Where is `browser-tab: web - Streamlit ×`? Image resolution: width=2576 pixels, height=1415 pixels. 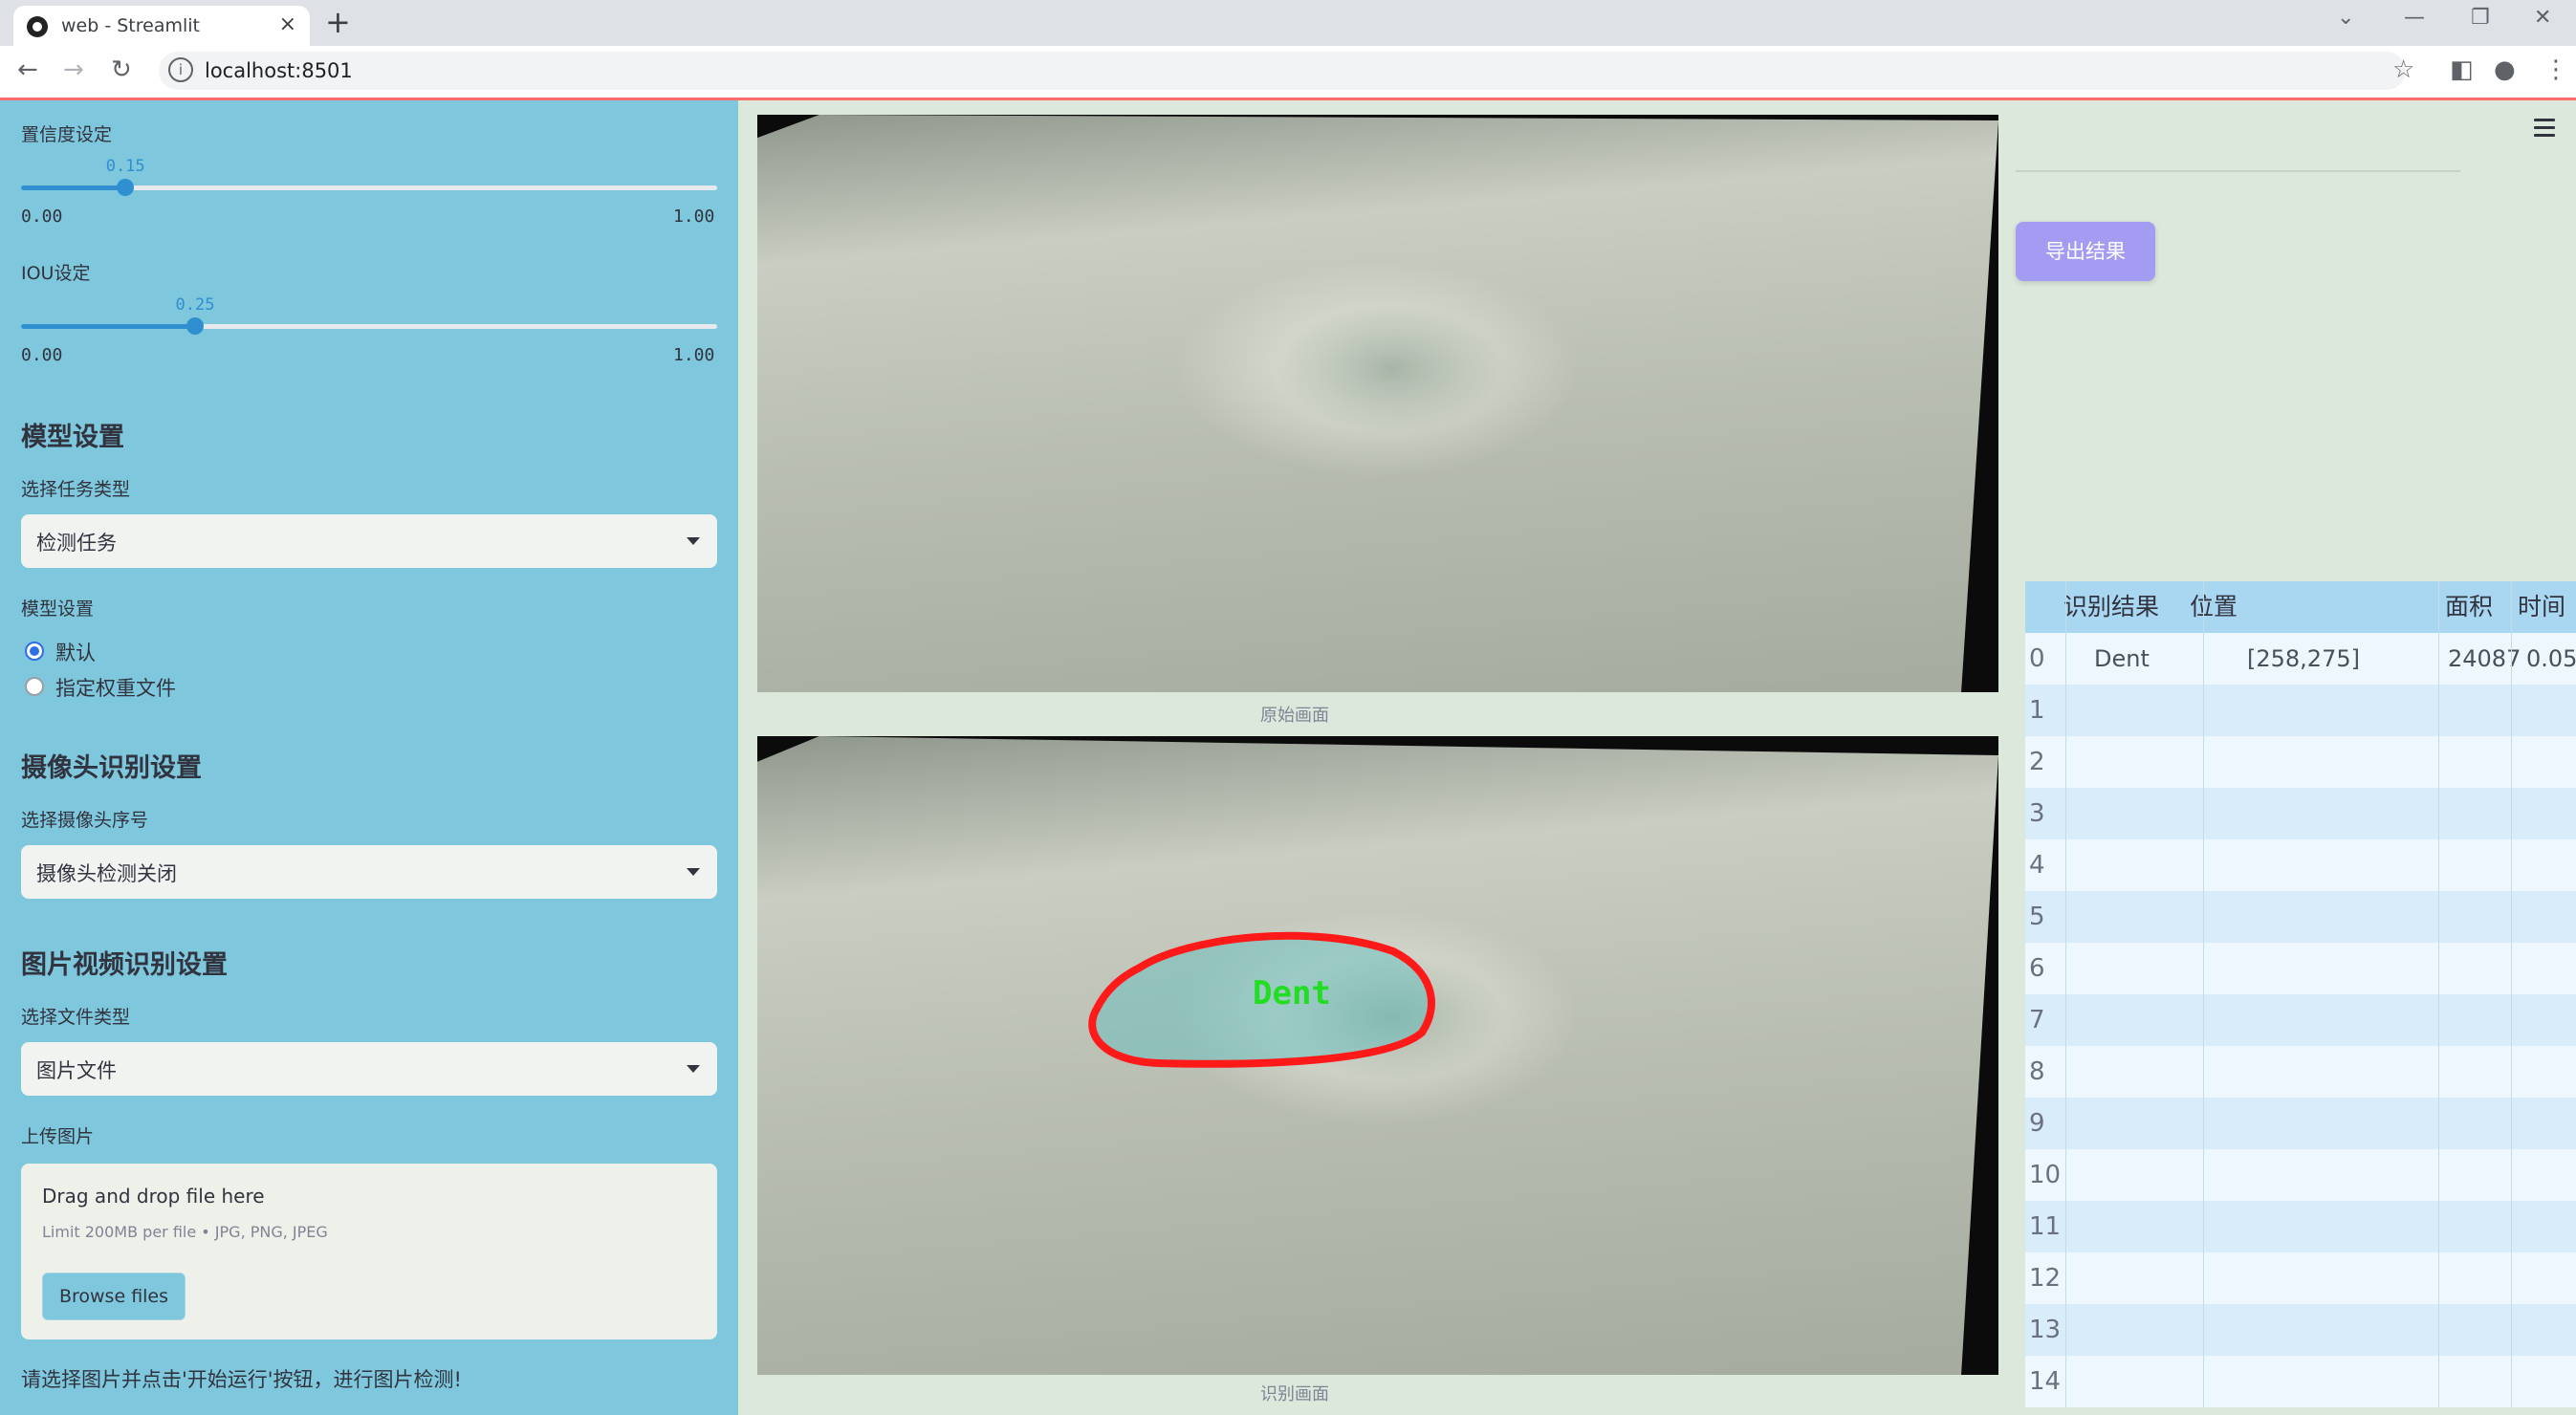
browser-tab: web - Streamlit × is located at coordinates (161, 26).